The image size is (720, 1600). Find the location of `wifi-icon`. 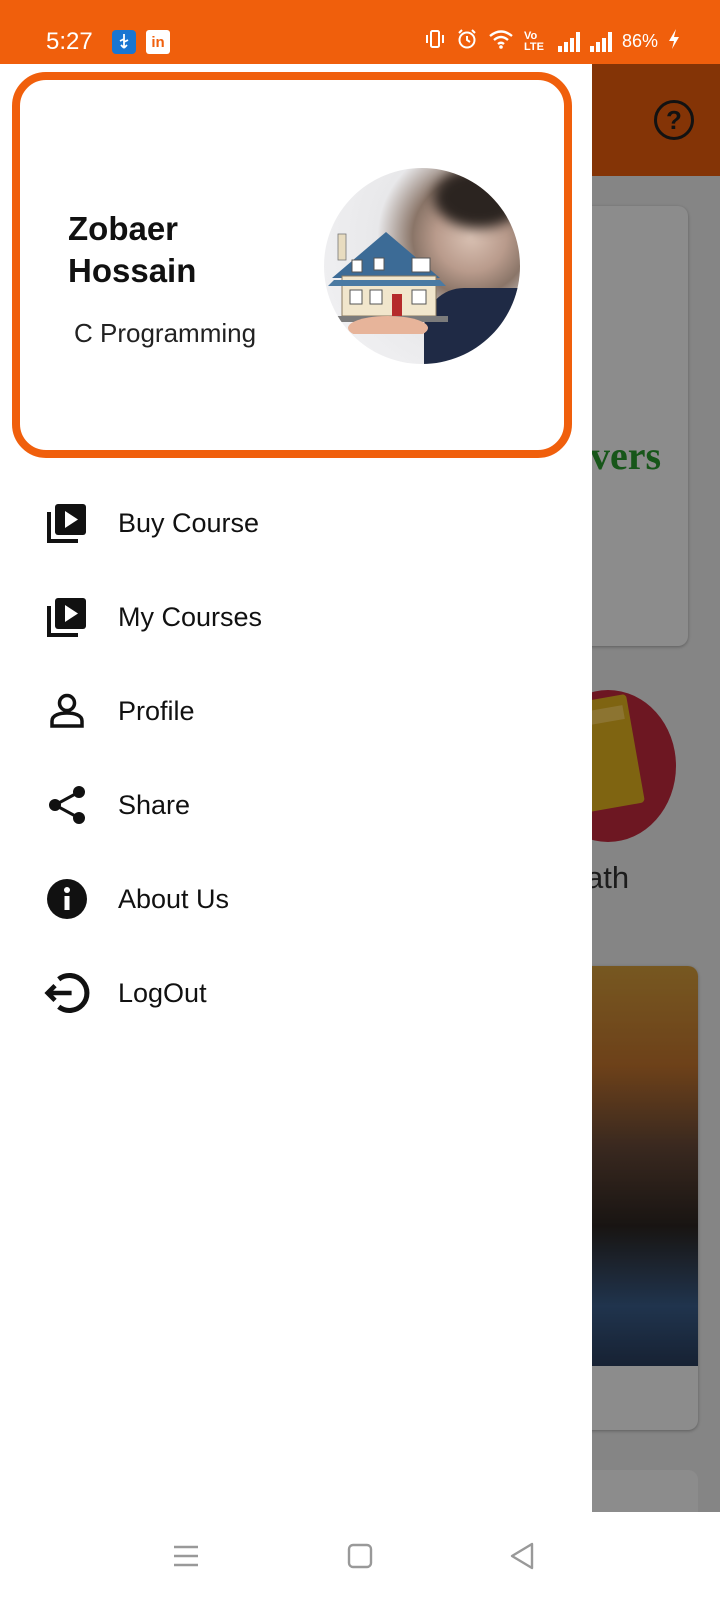

wifi-icon is located at coordinates (501, 41).